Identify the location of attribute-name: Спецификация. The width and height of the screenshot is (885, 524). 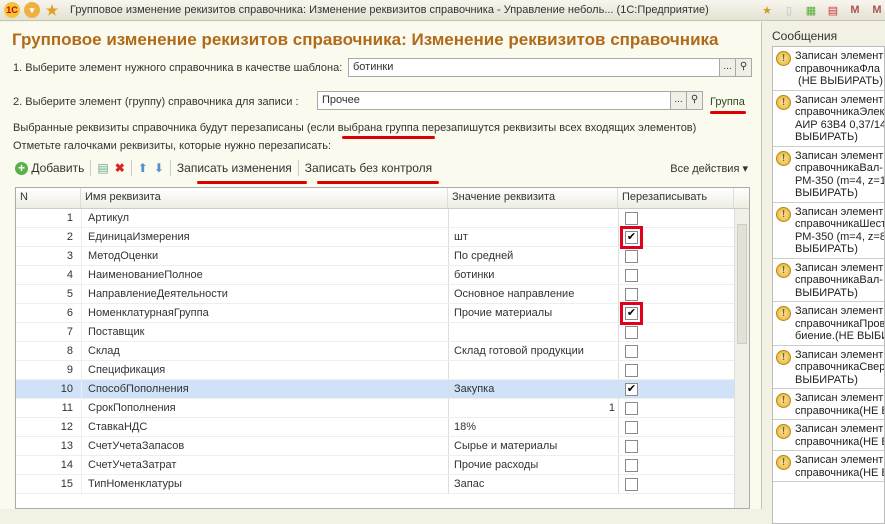
(264, 370).